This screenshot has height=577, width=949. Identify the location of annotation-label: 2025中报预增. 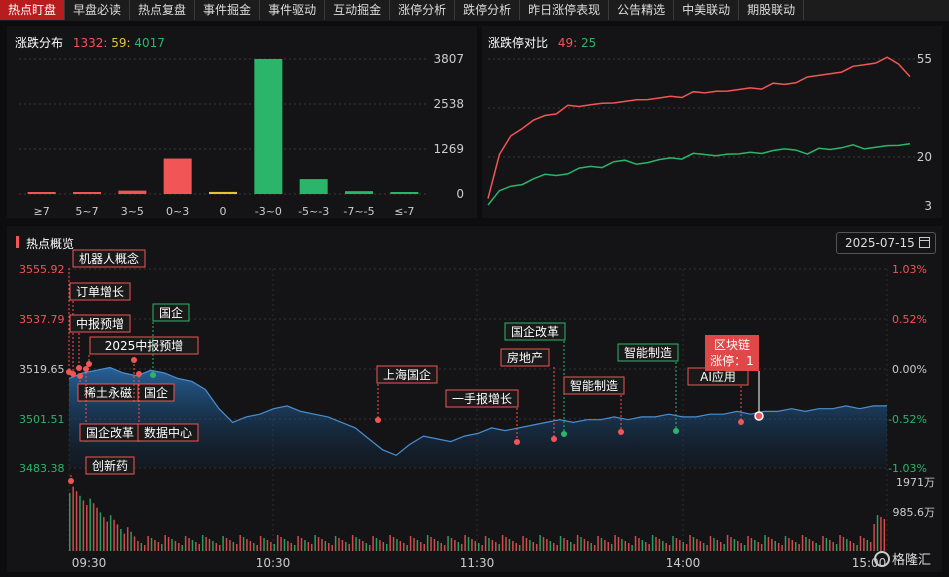
(144, 345).